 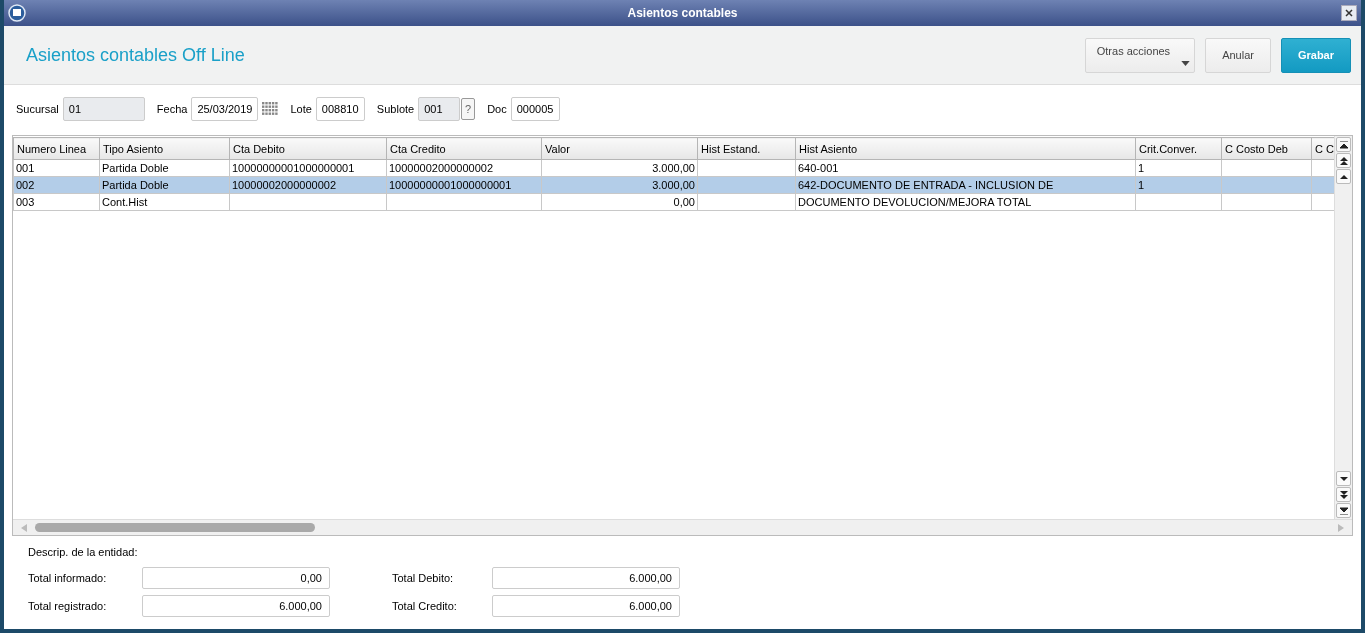 I want to click on app-logo-icon, so click(x=17, y=13).